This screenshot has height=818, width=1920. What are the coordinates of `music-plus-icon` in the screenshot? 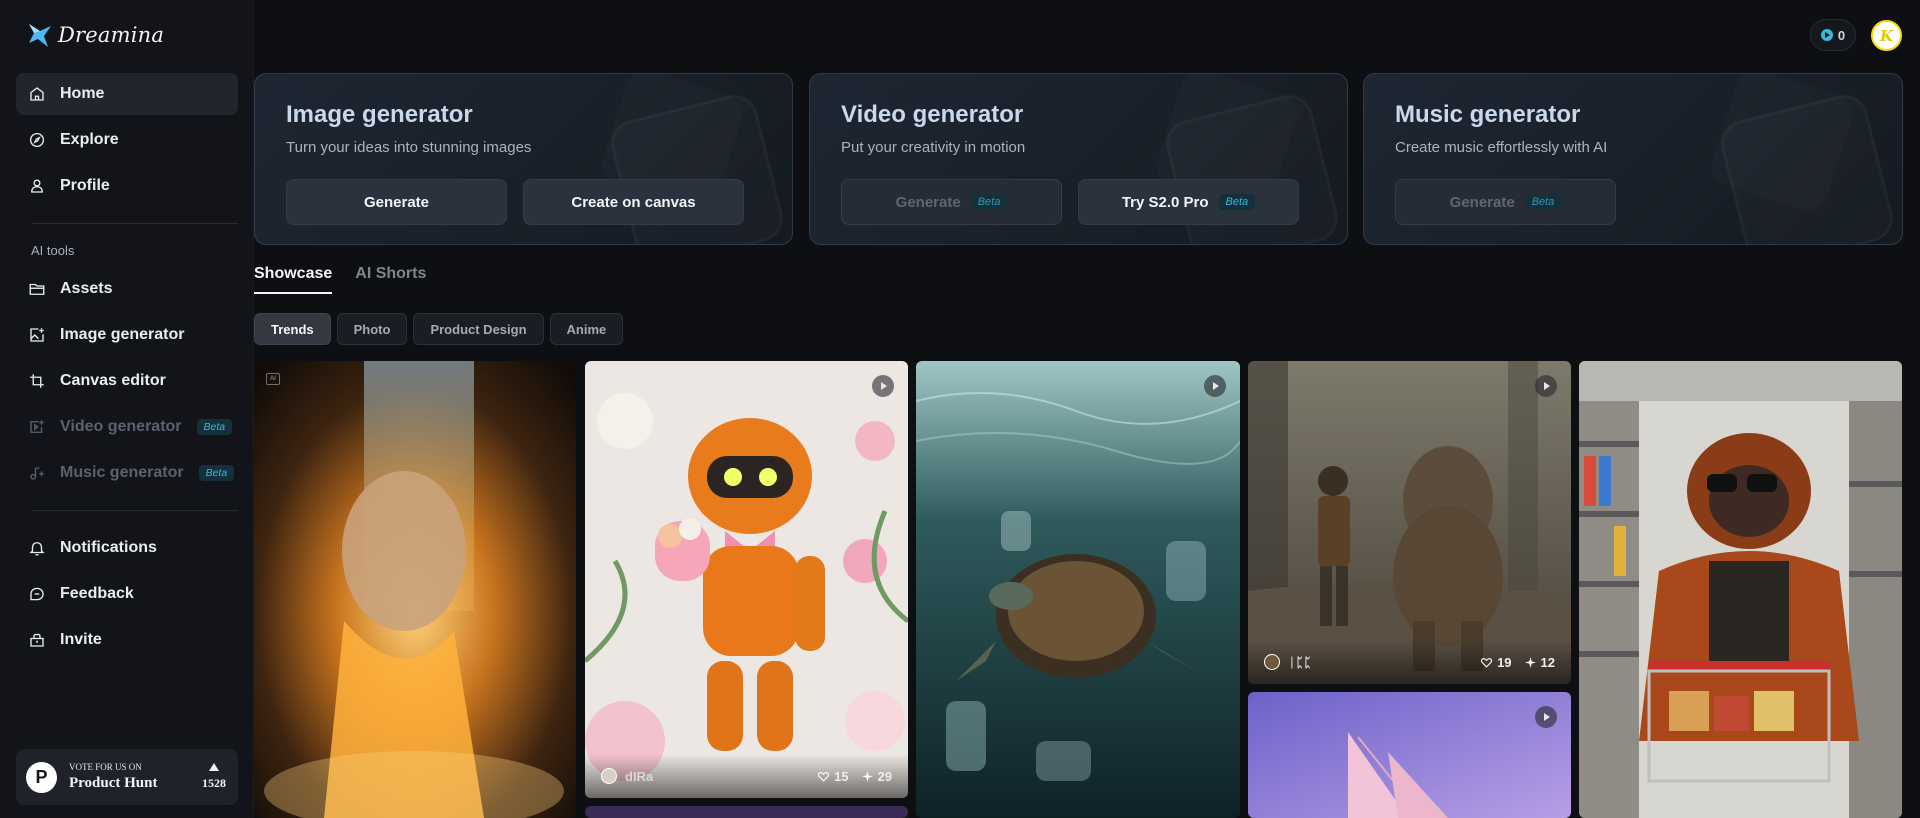 It's located at (37, 473).